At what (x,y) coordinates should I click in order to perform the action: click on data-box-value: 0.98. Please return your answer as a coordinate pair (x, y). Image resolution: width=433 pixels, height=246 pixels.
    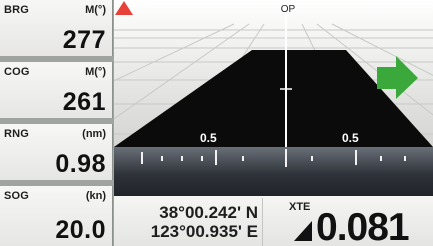
    Looking at the image, I should click on (80, 164).